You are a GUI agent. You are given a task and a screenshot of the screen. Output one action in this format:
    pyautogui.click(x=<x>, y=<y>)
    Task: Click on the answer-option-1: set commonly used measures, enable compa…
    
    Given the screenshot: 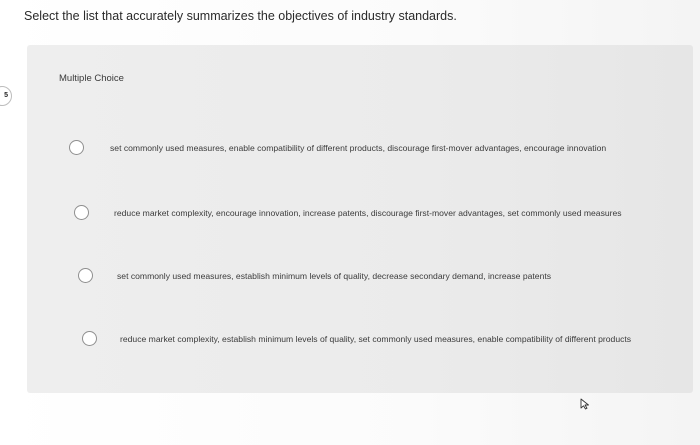 What is the action you would take?
    pyautogui.click(x=337, y=147)
    